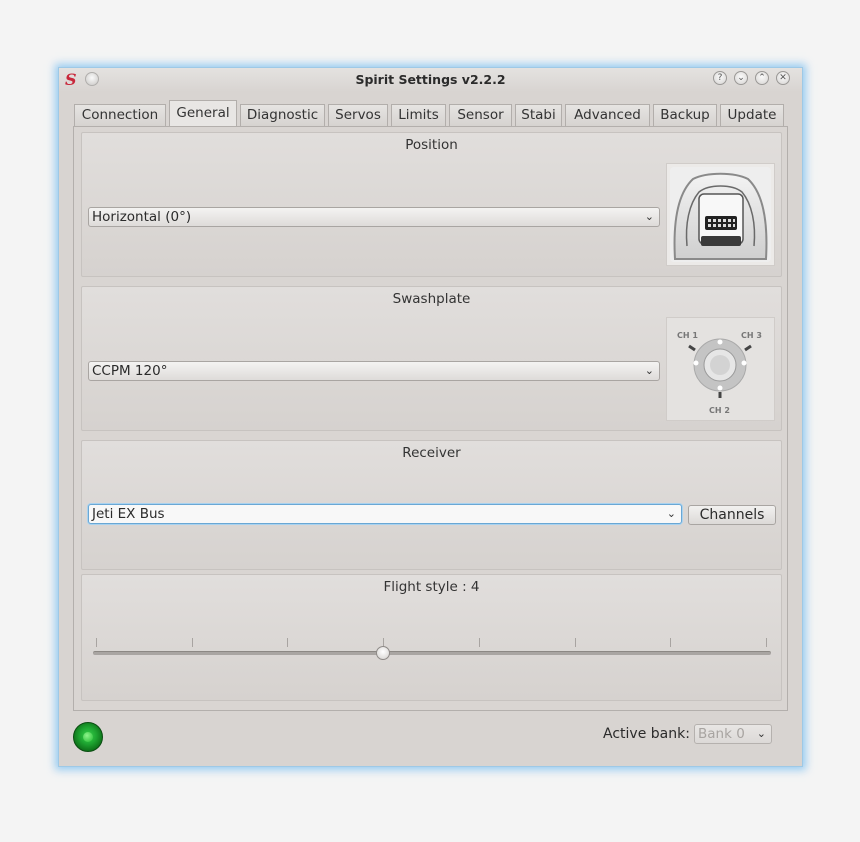  I want to click on receiver-group: Receiver Jeti EX Bus ⌄ Channels, so click(431, 505).